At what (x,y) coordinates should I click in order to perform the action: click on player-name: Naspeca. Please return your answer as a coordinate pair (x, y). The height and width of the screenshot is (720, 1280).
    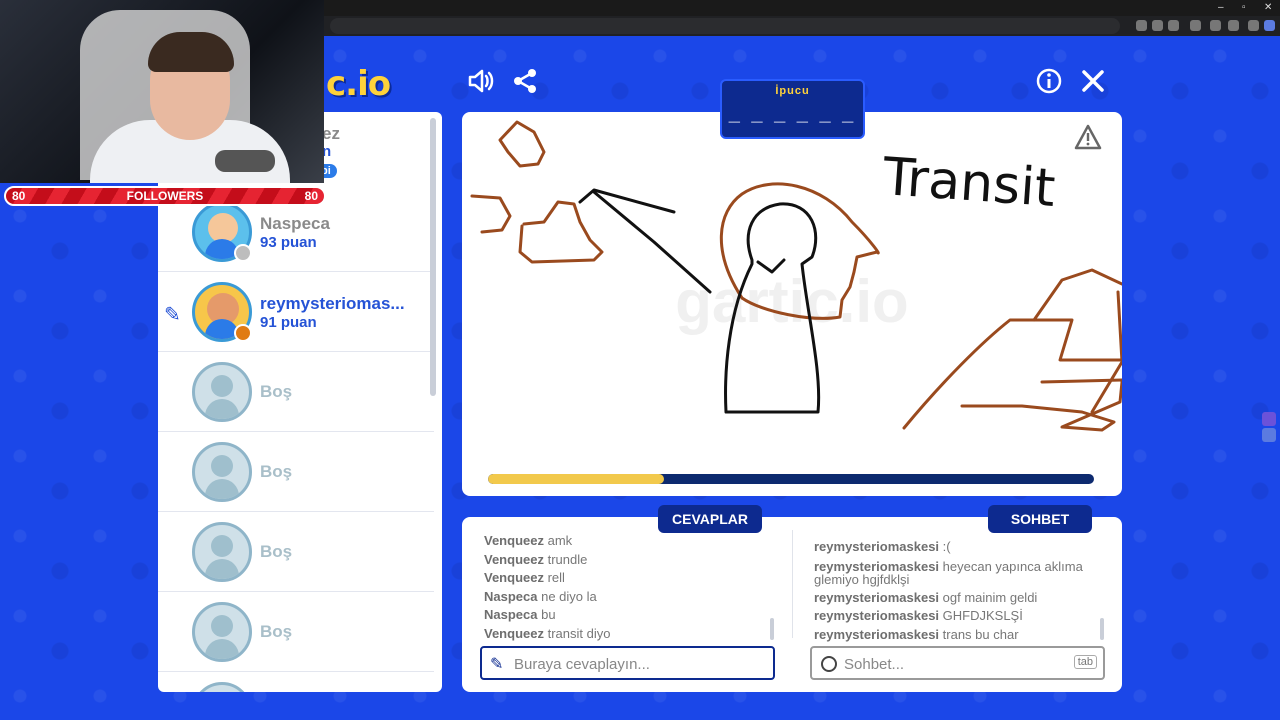
    Looking at the image, I should click on (295, 223).